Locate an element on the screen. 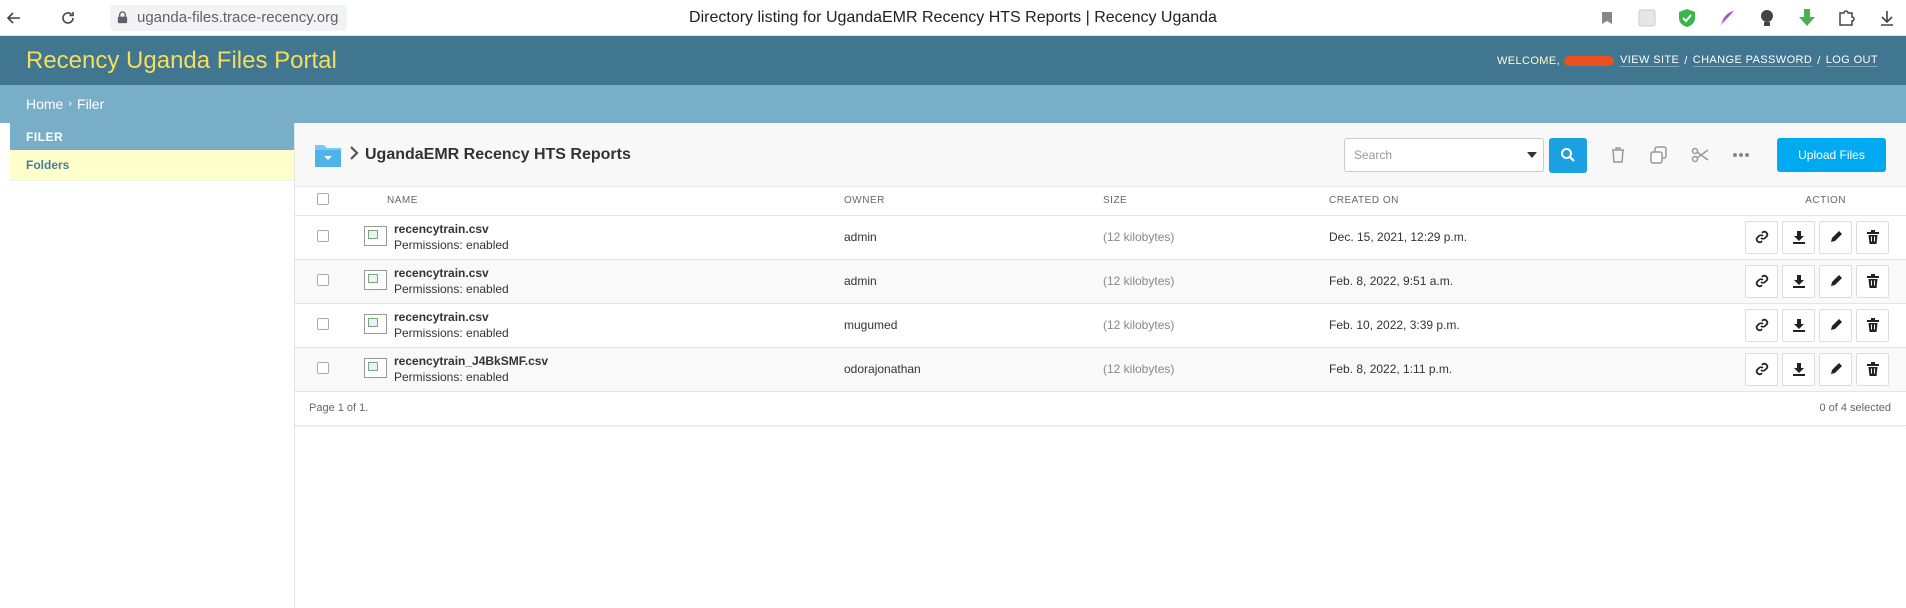  column-header-name: NAME is located at coordinates (615, 201).